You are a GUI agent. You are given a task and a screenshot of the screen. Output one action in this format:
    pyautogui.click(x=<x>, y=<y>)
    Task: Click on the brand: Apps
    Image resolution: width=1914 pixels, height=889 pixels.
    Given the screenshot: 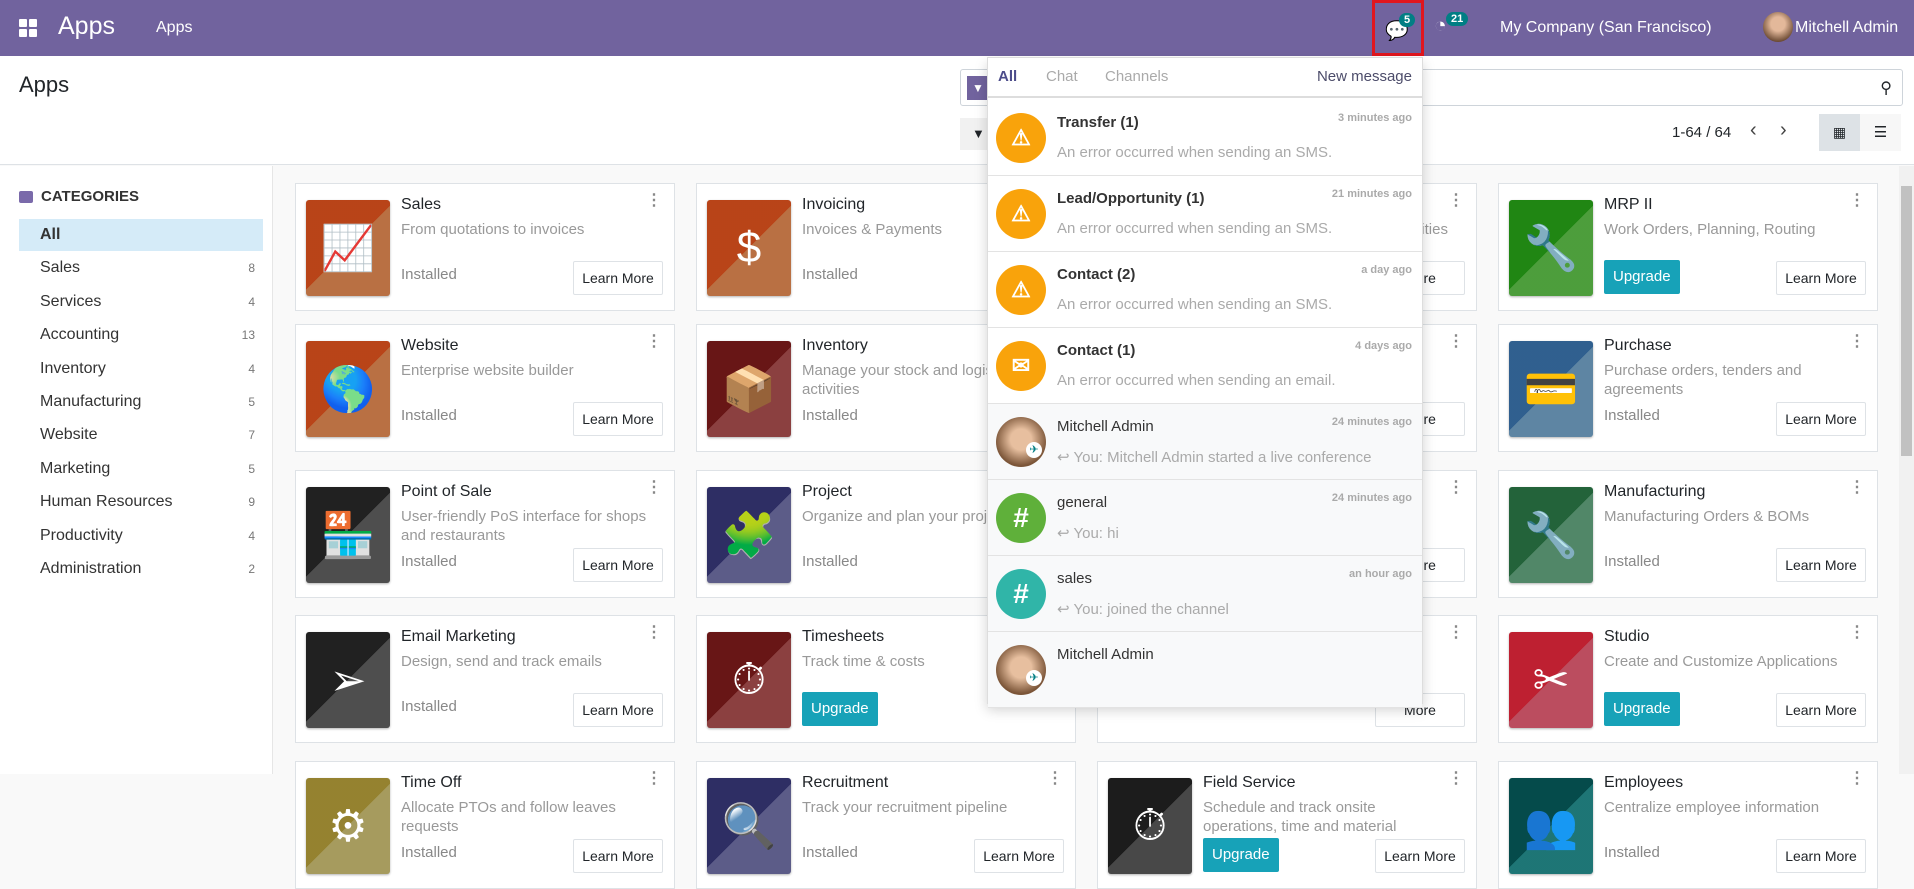 What is the action you would take?
    pyautogui.click(x=86, y=26)
    